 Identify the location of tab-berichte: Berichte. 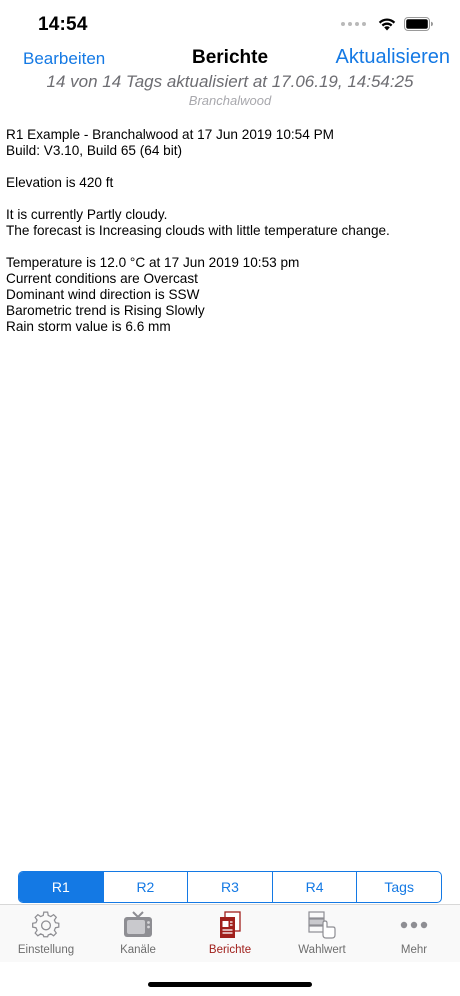
(230, 933).